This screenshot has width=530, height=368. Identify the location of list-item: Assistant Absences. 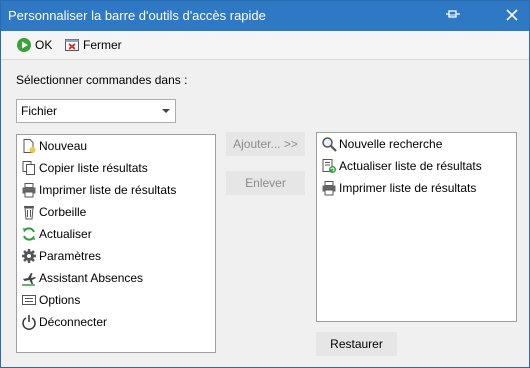
(82, 278).